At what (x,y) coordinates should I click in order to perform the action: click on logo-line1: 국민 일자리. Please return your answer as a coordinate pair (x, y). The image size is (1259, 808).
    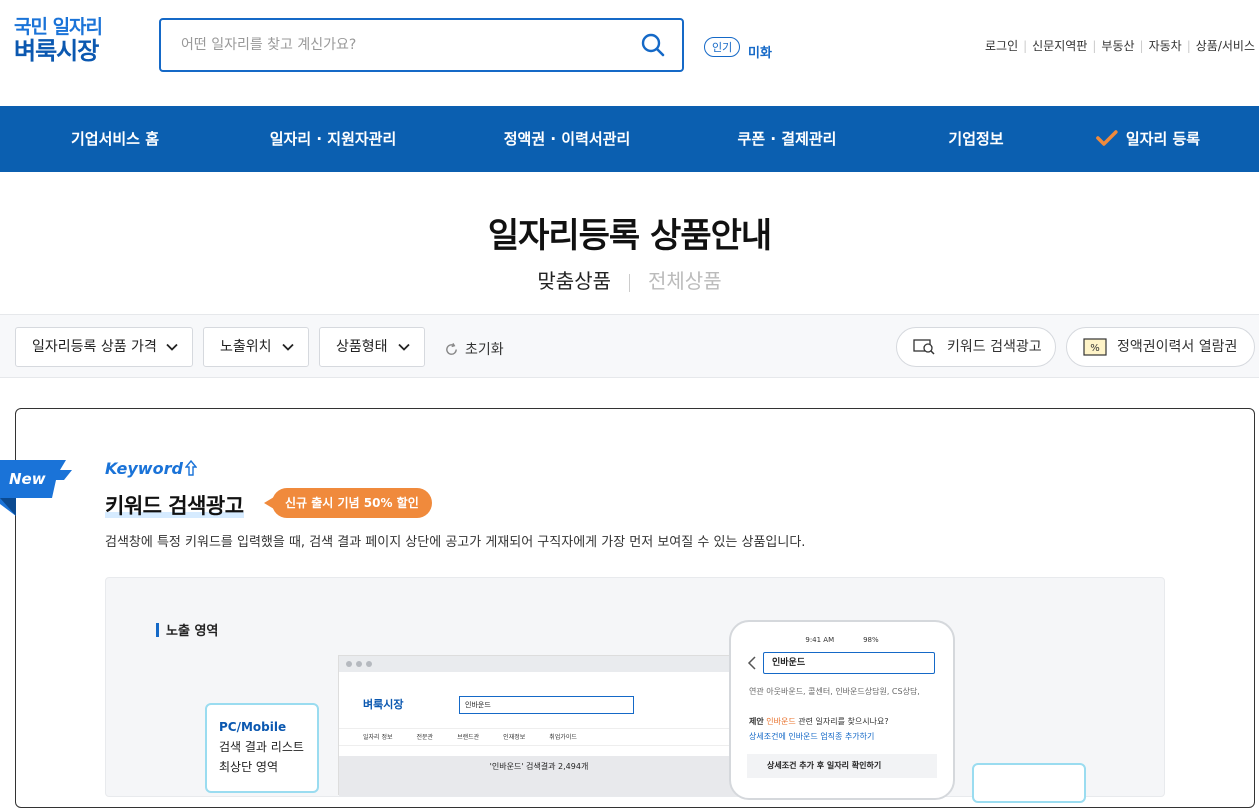
    Looking at the image, I should click on (58, 27).